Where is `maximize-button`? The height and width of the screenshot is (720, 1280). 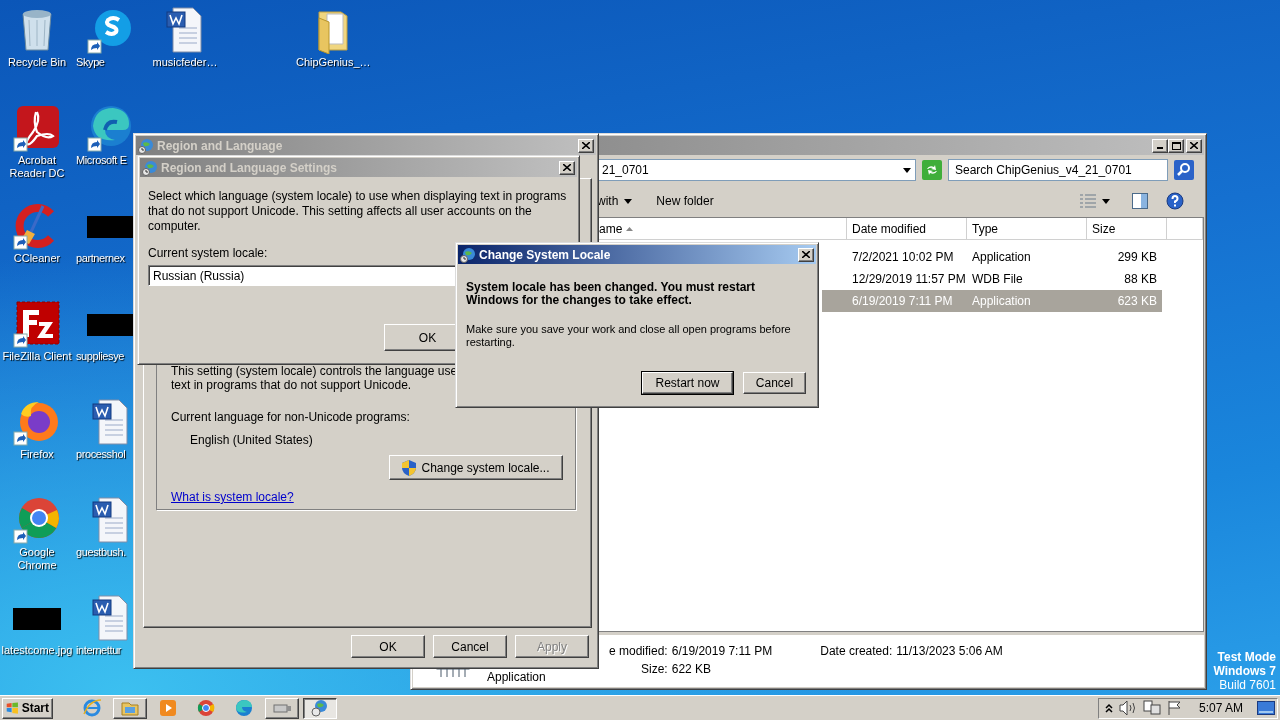 maximize-button is located at coordinates (1176, 145).